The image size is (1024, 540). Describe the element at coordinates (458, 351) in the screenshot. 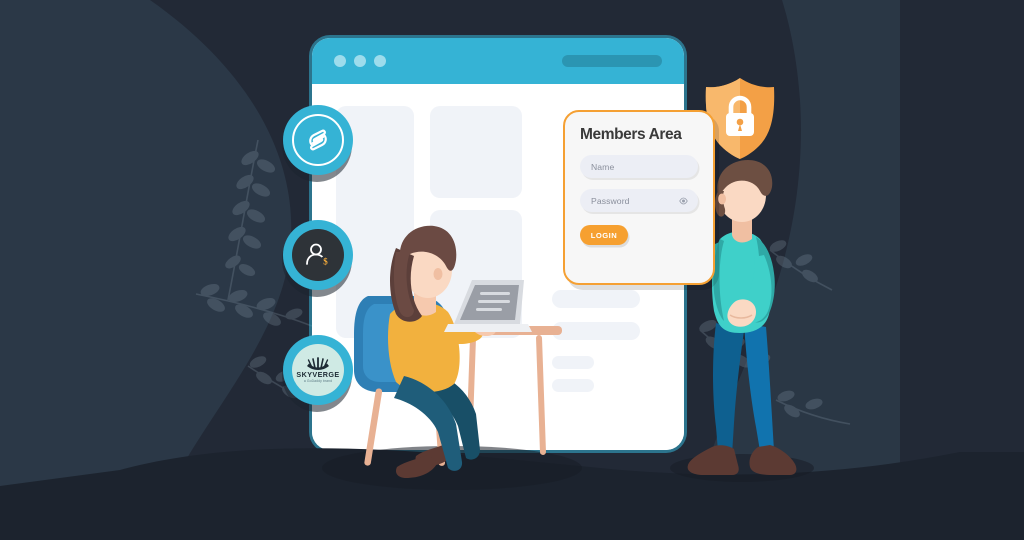

I see `seated-woman-with-laptop` at that location.